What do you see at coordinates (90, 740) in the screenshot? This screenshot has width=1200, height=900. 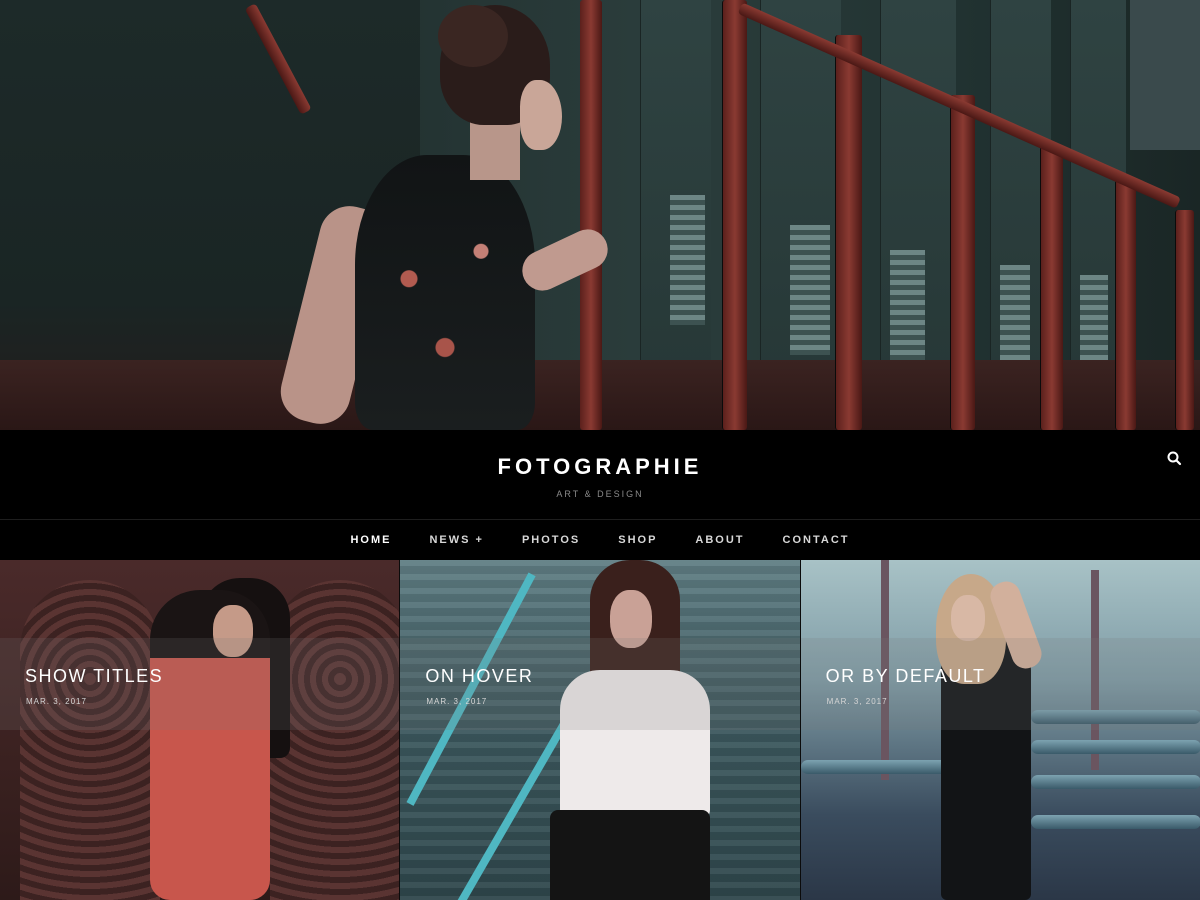 I see `post-image-door` at bounding box center [90, 740].